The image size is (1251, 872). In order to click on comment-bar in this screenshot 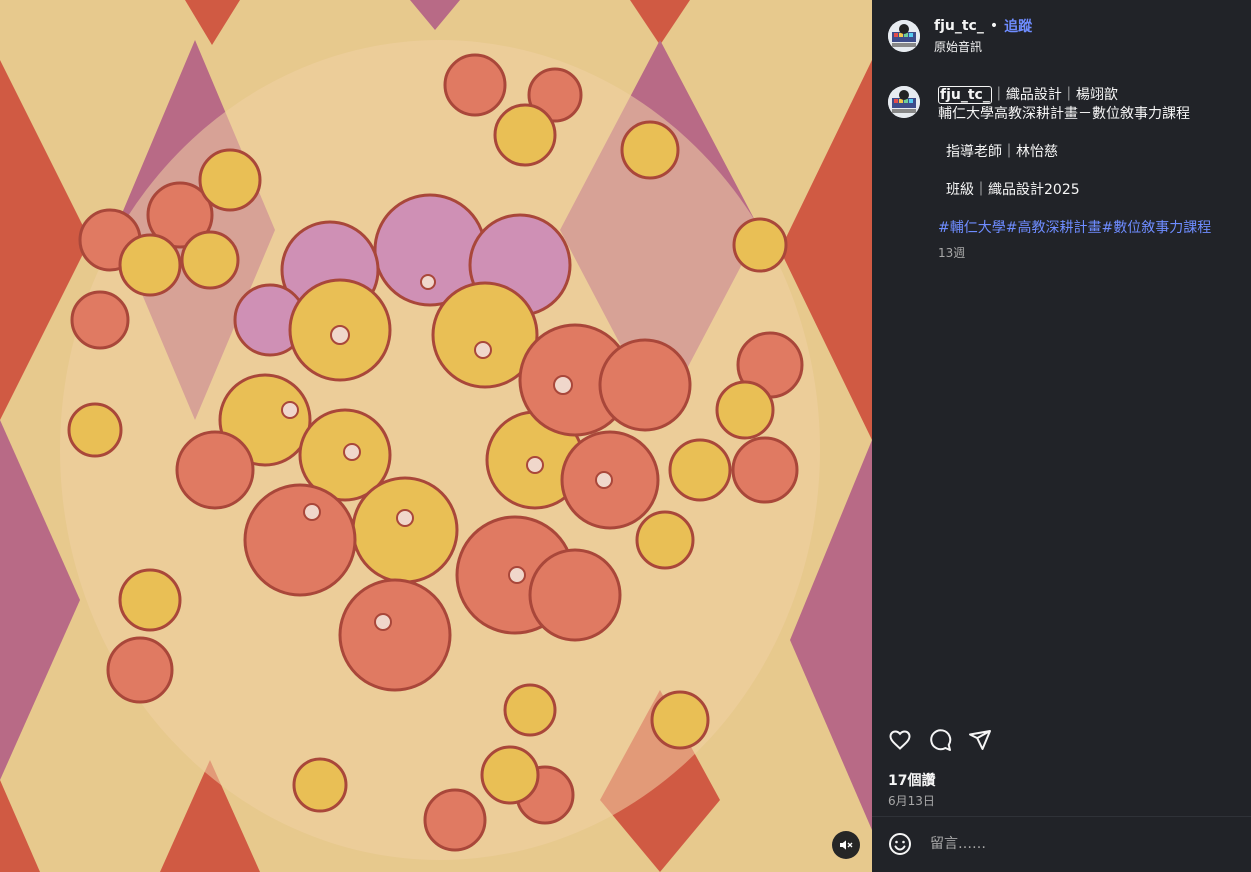, I will do `click(1060, 844)`.